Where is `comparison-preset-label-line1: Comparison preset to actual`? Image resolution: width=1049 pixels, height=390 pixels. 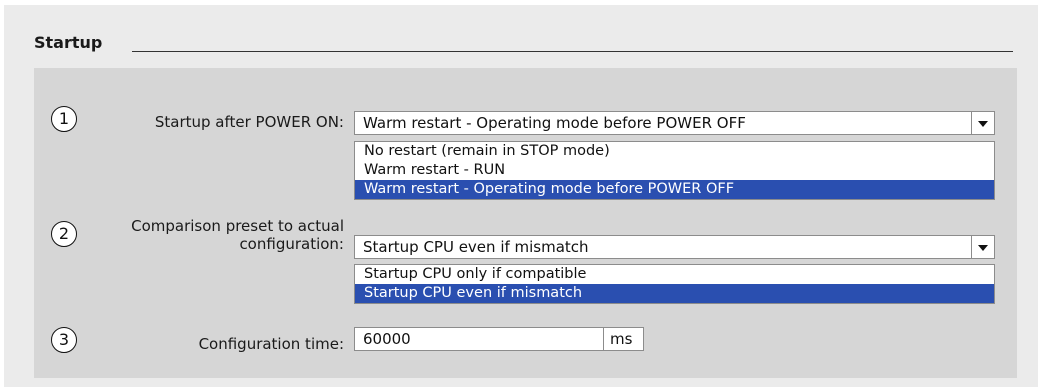
comparison-preset-label-line1: Comparison preset to actual is located at coordinates (237, 226).